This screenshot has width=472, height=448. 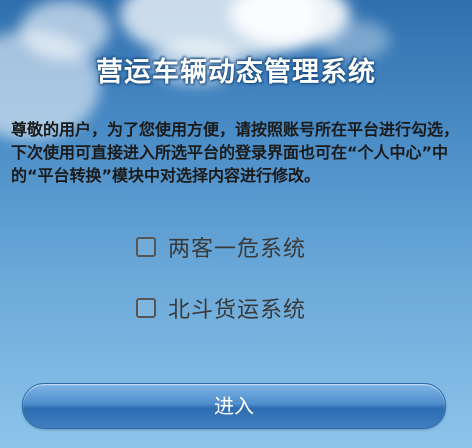 I want to click on option-label: 北斗货运系统, so click(x=237, y=310).